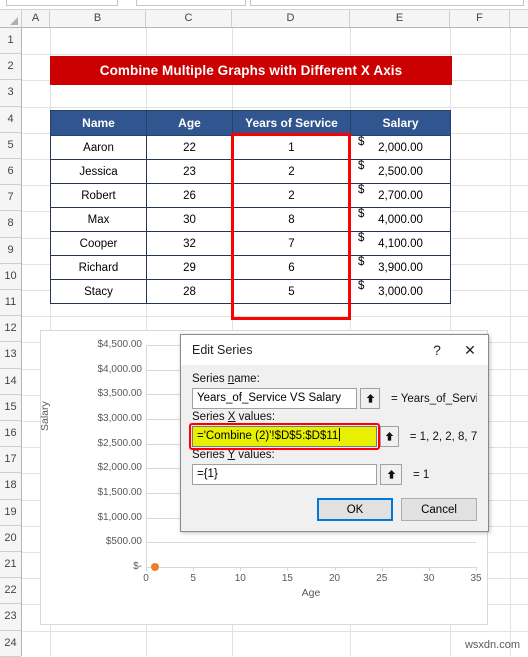 This screenshot has width=528, height=657. Describe the element at coordinates (10, 591) in the screenshot. I see `row-header-22: 22` at that location.